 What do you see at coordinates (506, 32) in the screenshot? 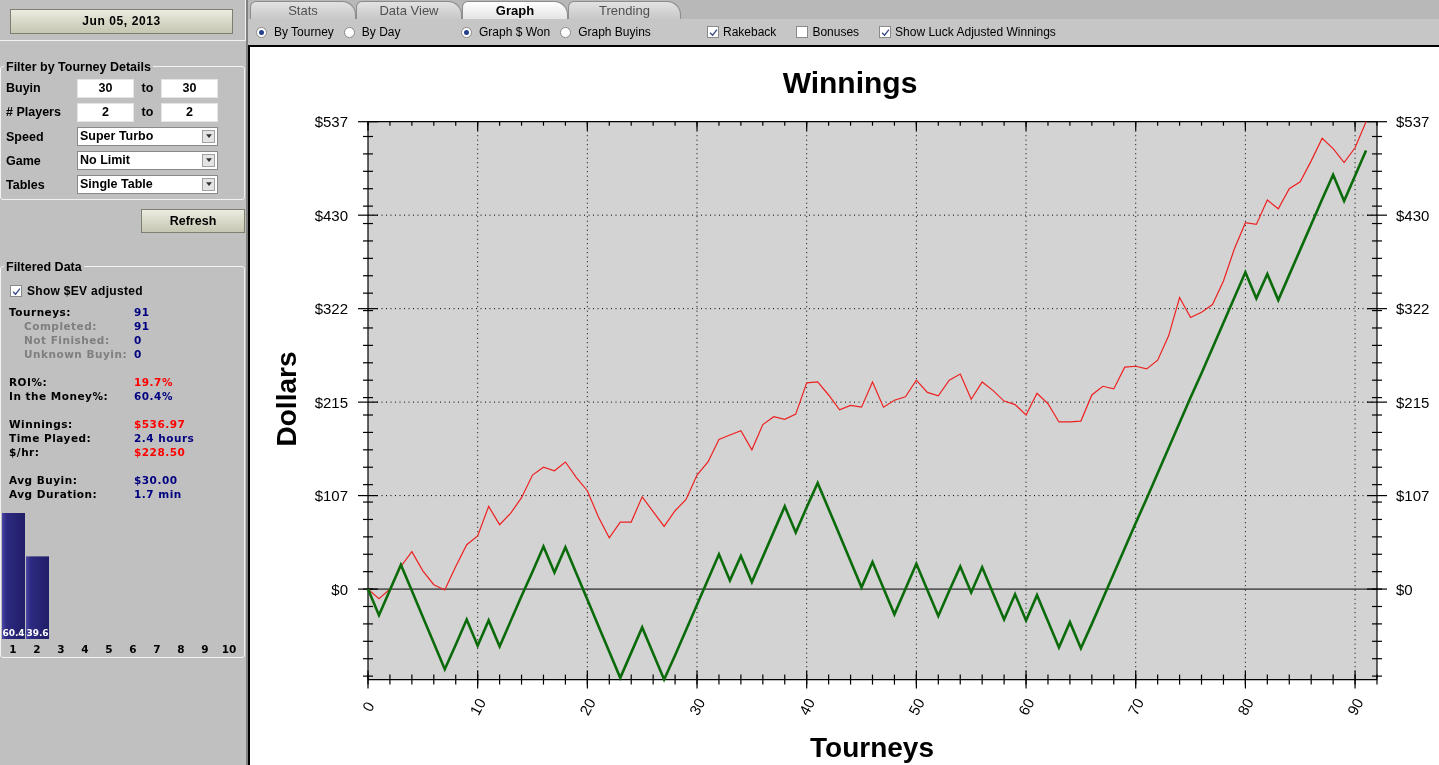
I see `radio-option: Graph $ Won` at bounding box center [506, 32].